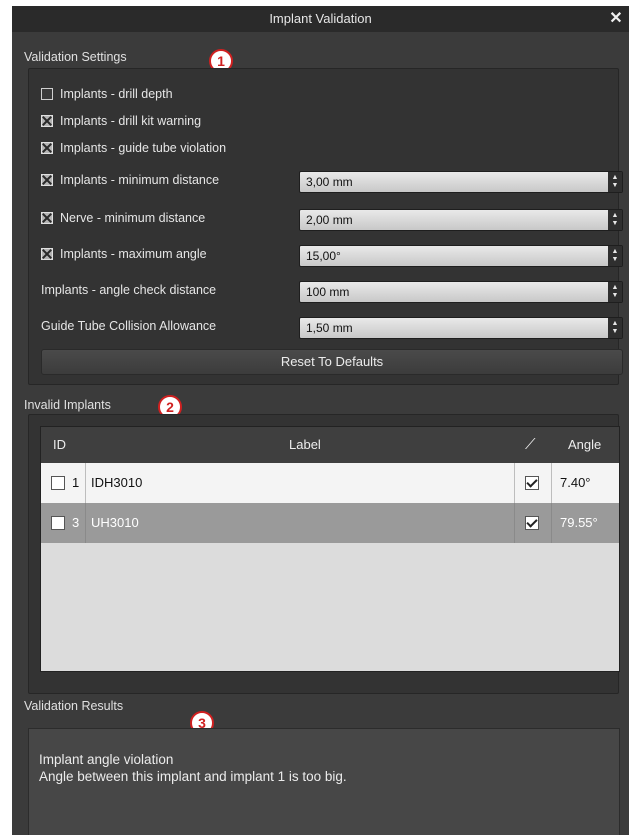  Describe the element at coordinates (67, 405) in the screenshot. I see `invalid-implants-title: Invalid Implants` at that location.